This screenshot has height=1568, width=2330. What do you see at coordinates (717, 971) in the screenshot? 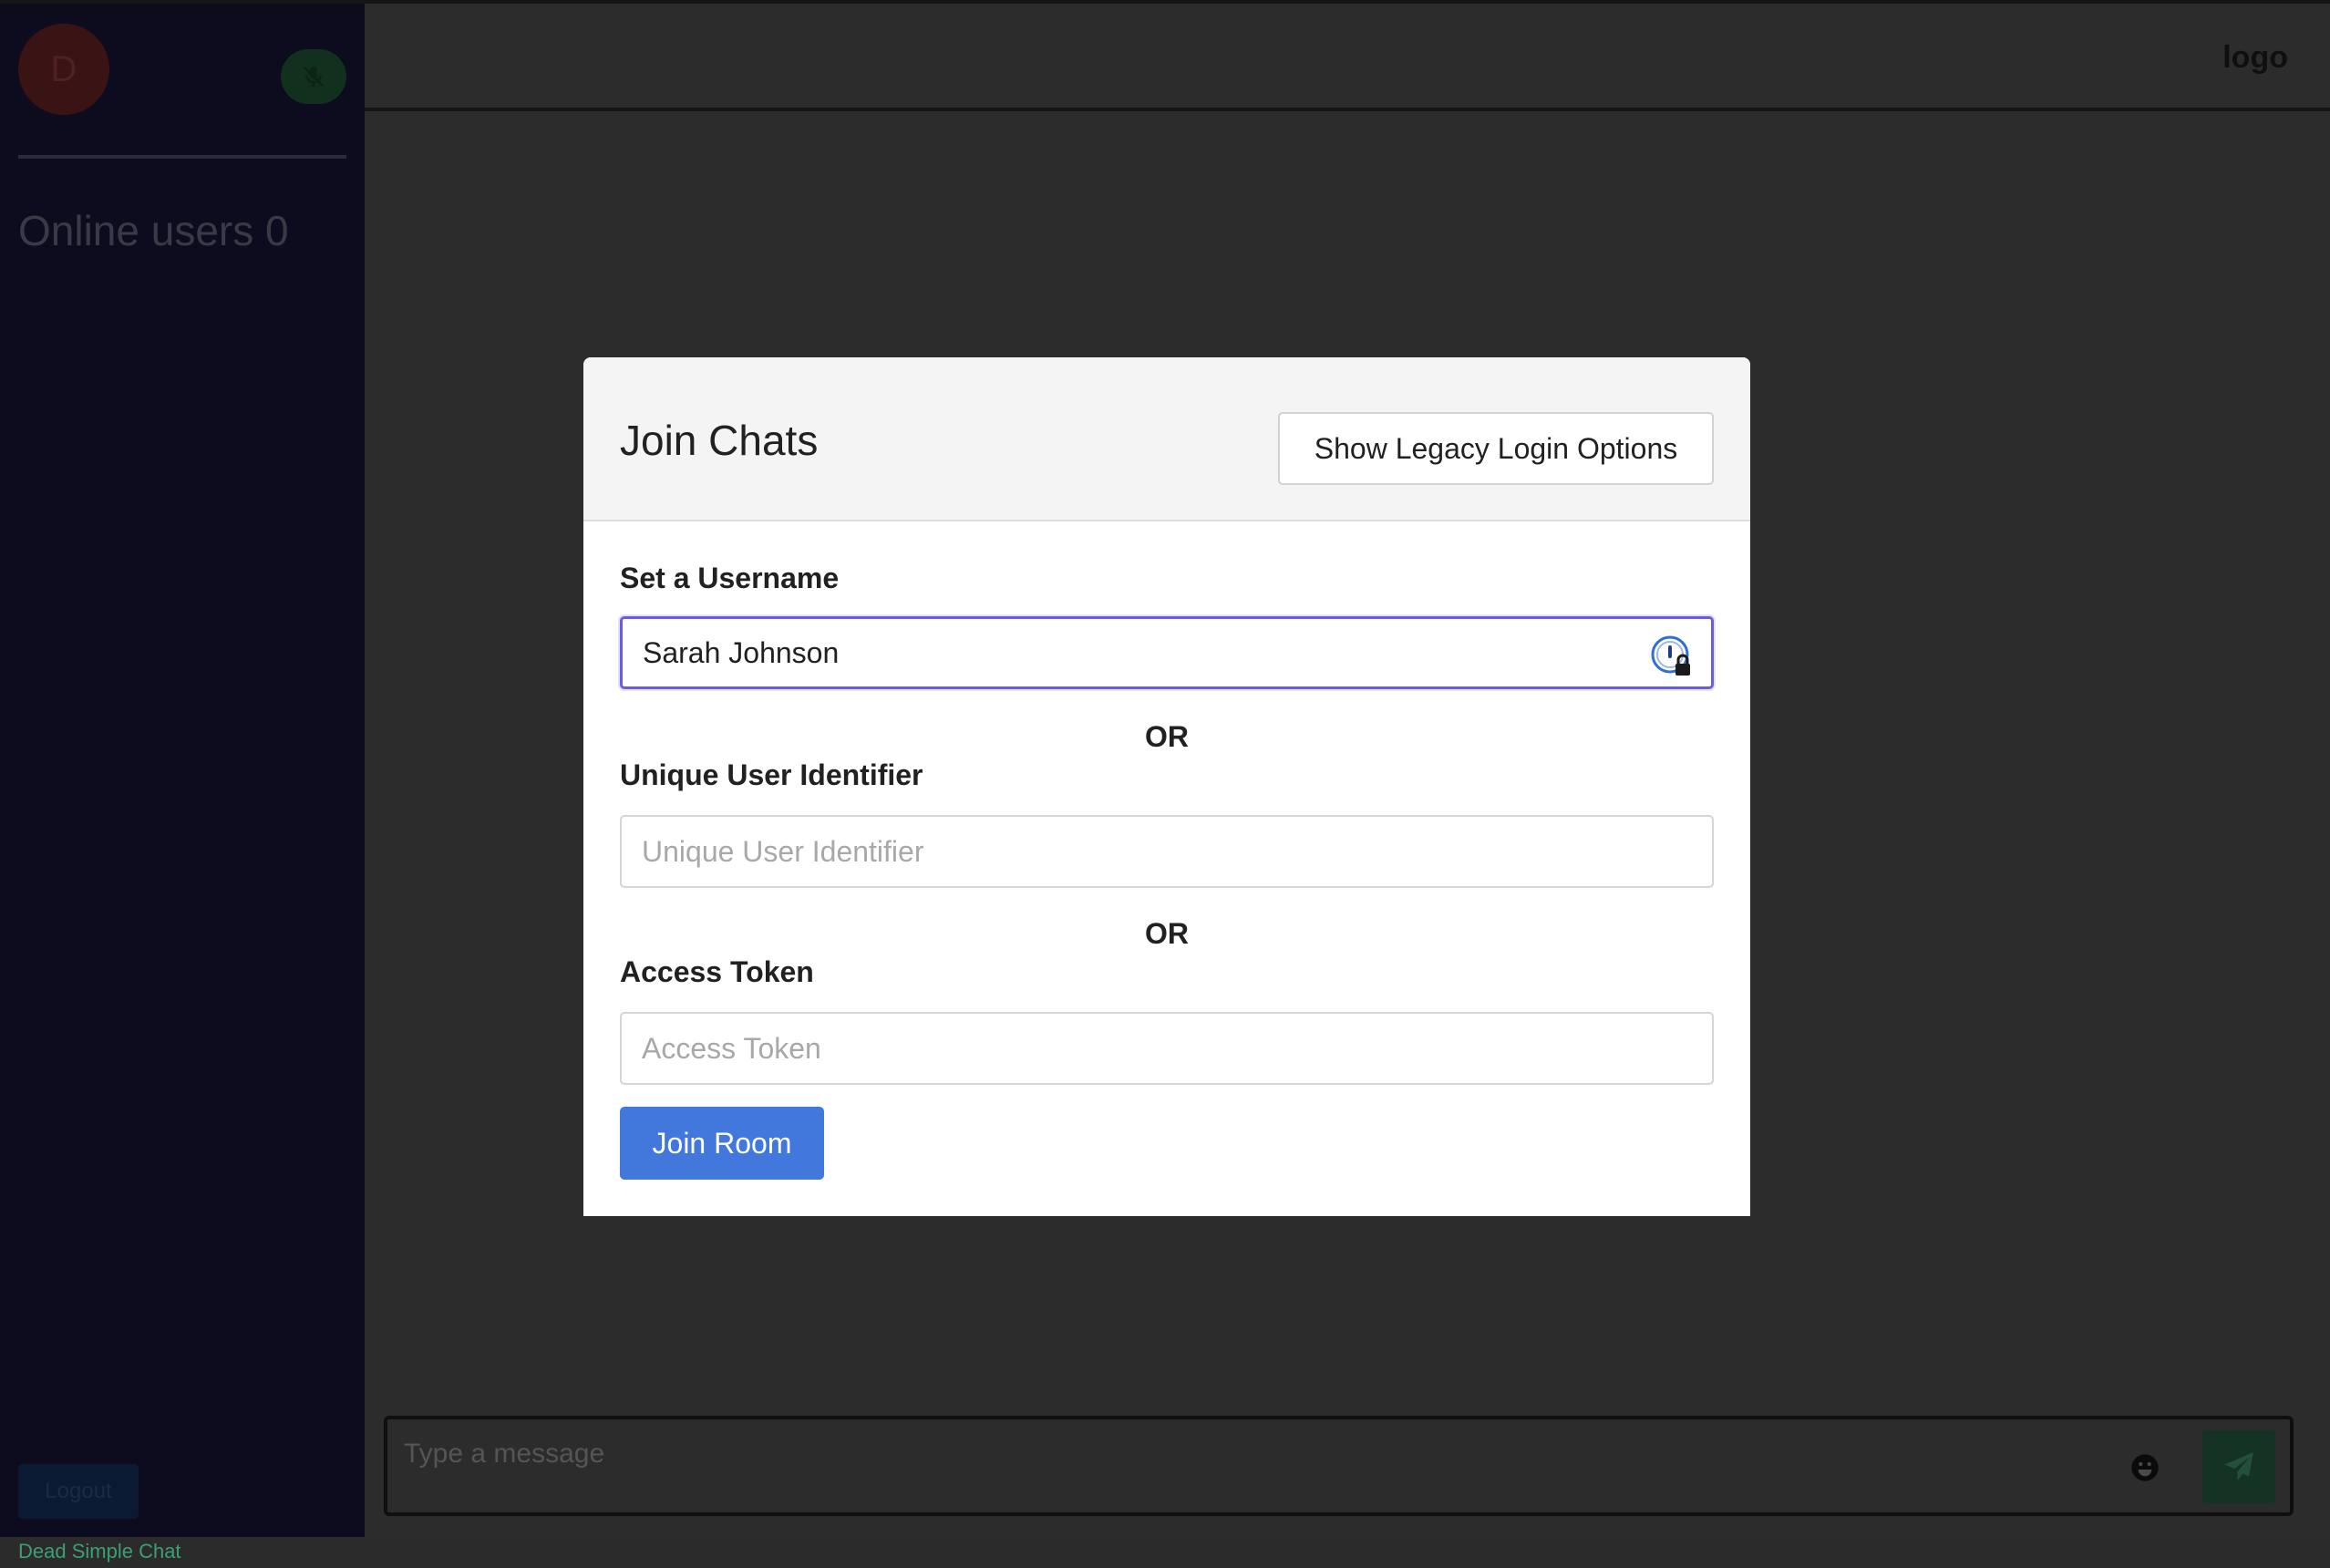
I see `access-token-label: Access Token` at bounding box center [717, 971].